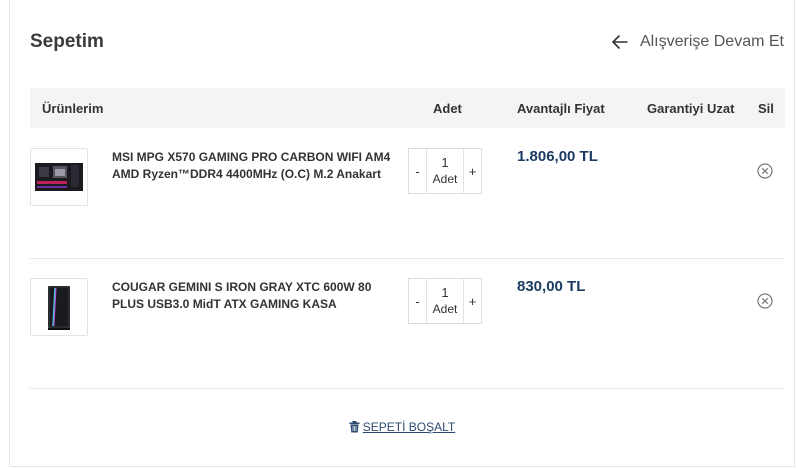  I want to click on col-warranty: Garantiyi Uzat, so click(691, 108).